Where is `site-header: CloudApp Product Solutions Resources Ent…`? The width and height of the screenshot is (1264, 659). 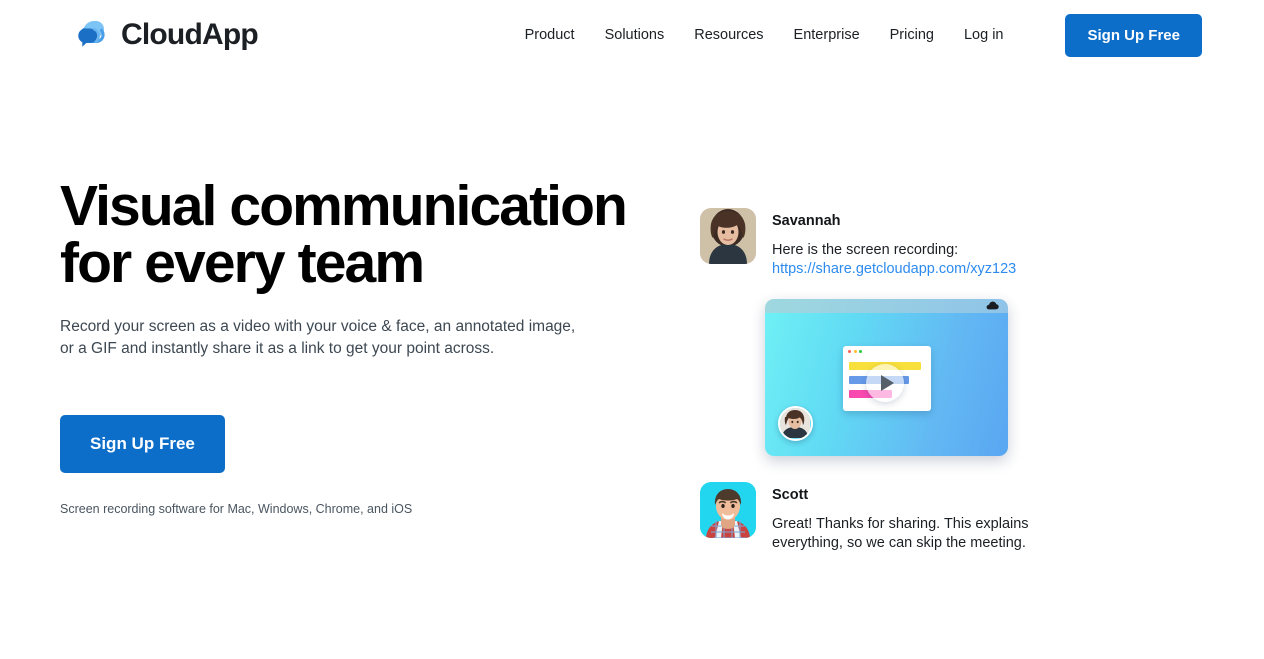 site-header: CloudApp Product Solutions Resources Ent… is located at coordinates (632, 35).